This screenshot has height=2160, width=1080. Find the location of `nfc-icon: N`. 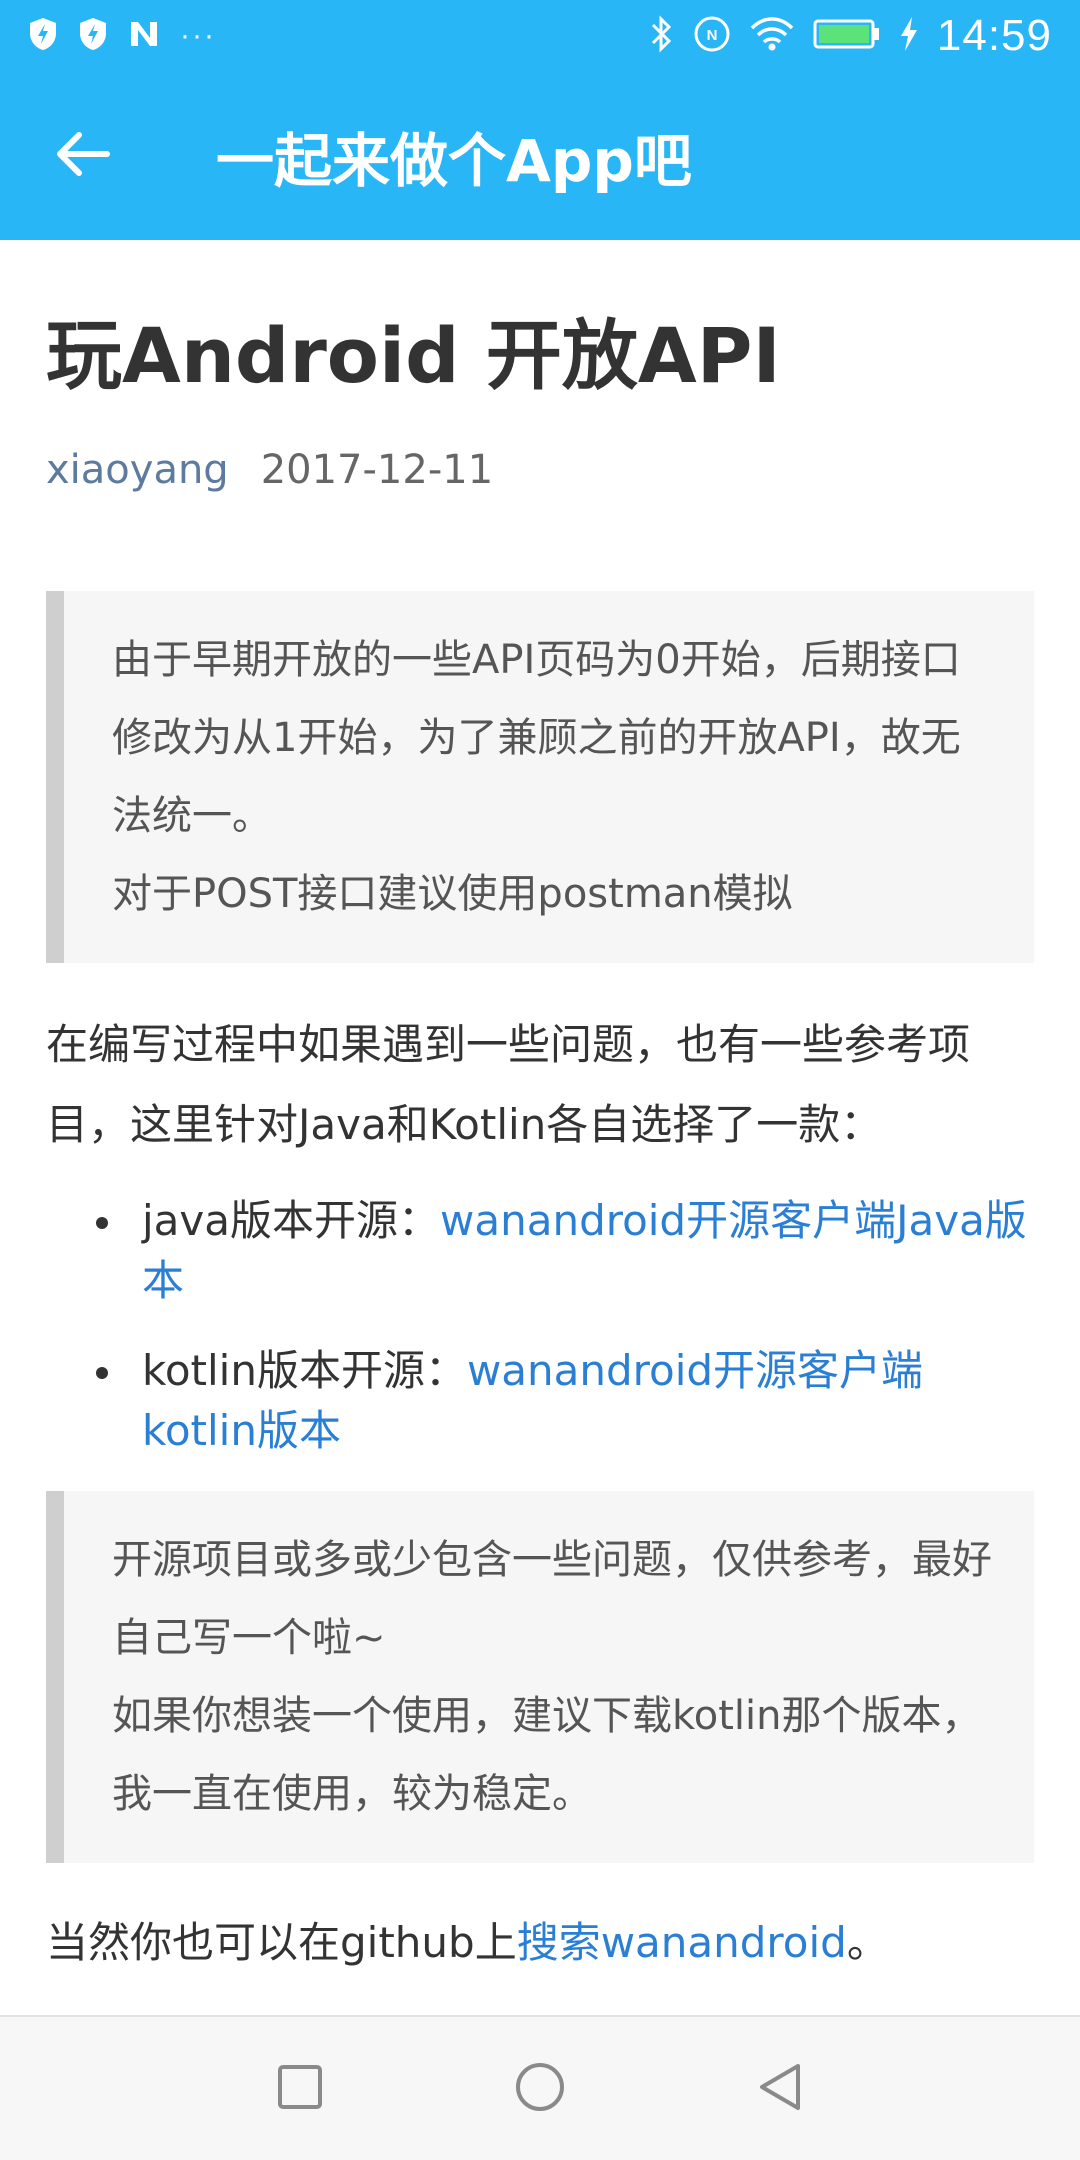

nfc-icon: N is located at coordinates (712, 36).